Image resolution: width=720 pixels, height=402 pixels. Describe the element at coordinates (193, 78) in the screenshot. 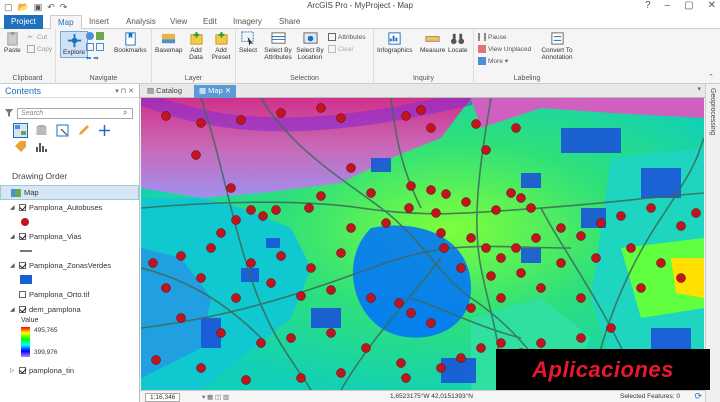

I see `layer-group-label: Layer` at that location.